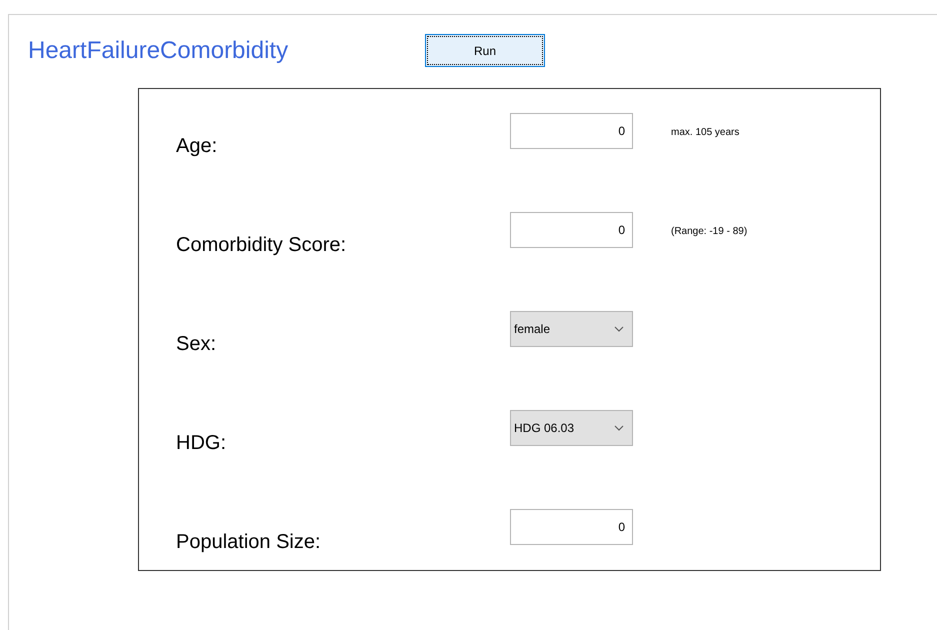 The image size is (937, 630). What do you see at coordinates (196, 344) in the screenshot?
I see `field-label: Sex:` at bounding box center [196, 344].